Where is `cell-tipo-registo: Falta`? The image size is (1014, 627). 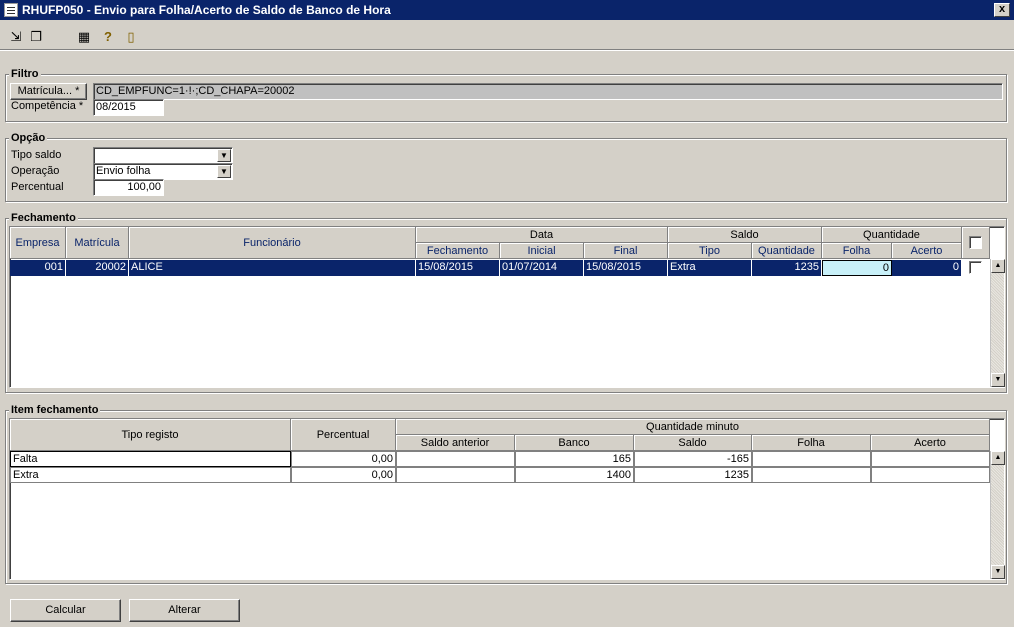
cell-tipo-registo: Falta is located at coordinates (150, 459).